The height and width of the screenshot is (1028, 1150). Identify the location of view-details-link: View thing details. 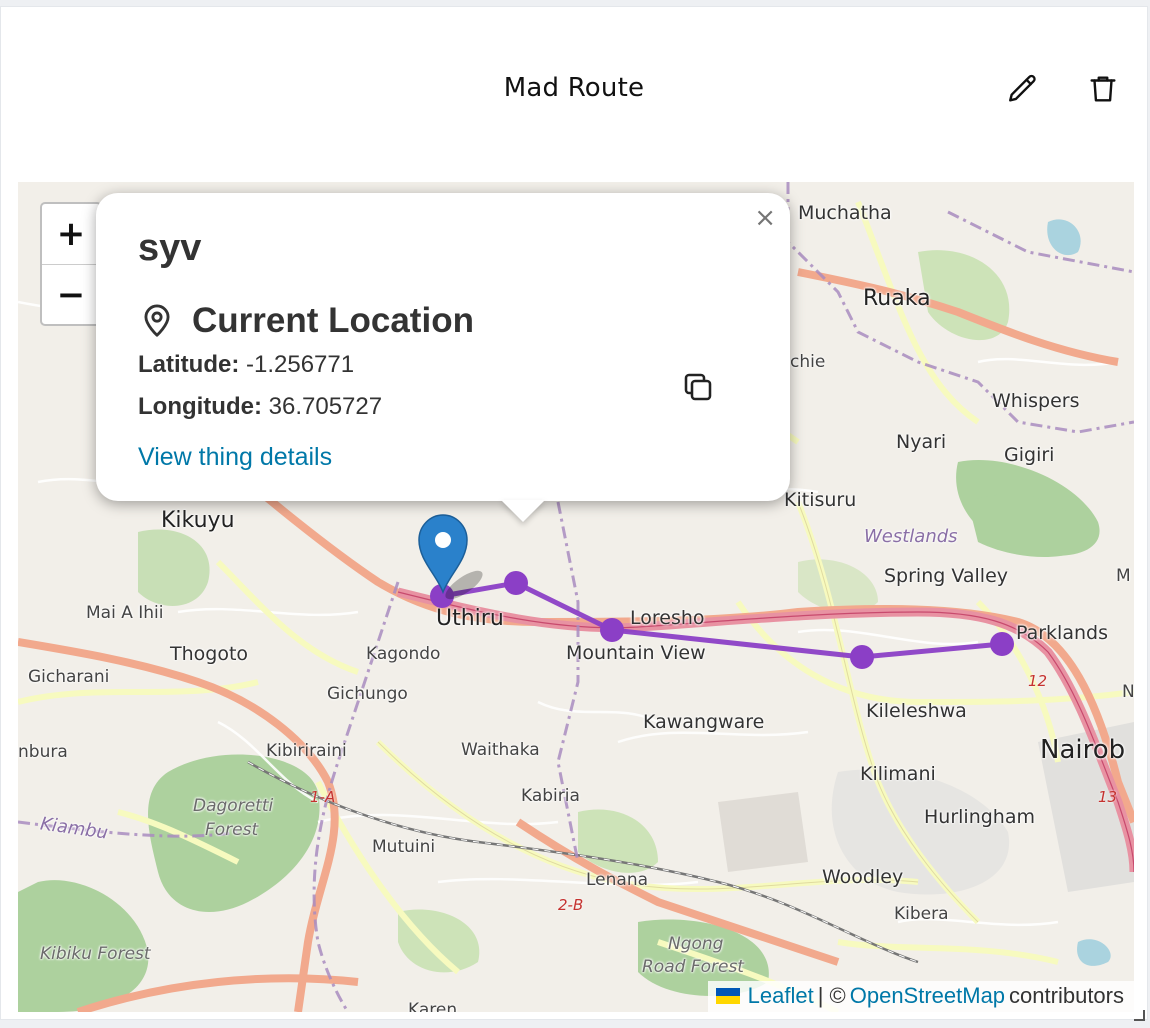
(235, 457).